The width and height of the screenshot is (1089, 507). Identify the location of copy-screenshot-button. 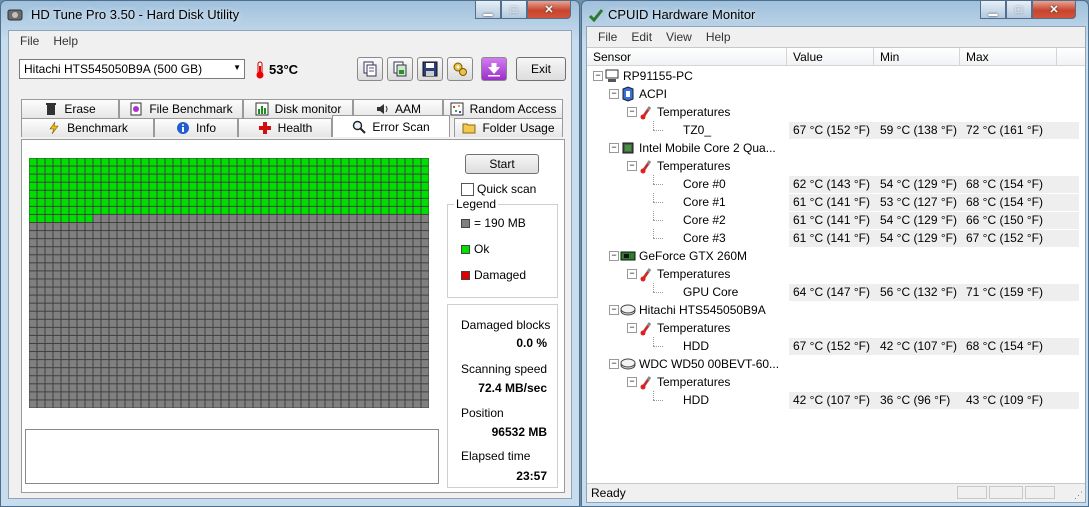
(400, 69).